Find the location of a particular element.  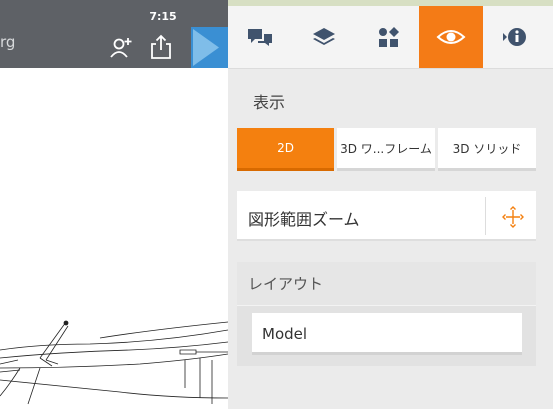

tab-view is located at coordinates (451, 37).